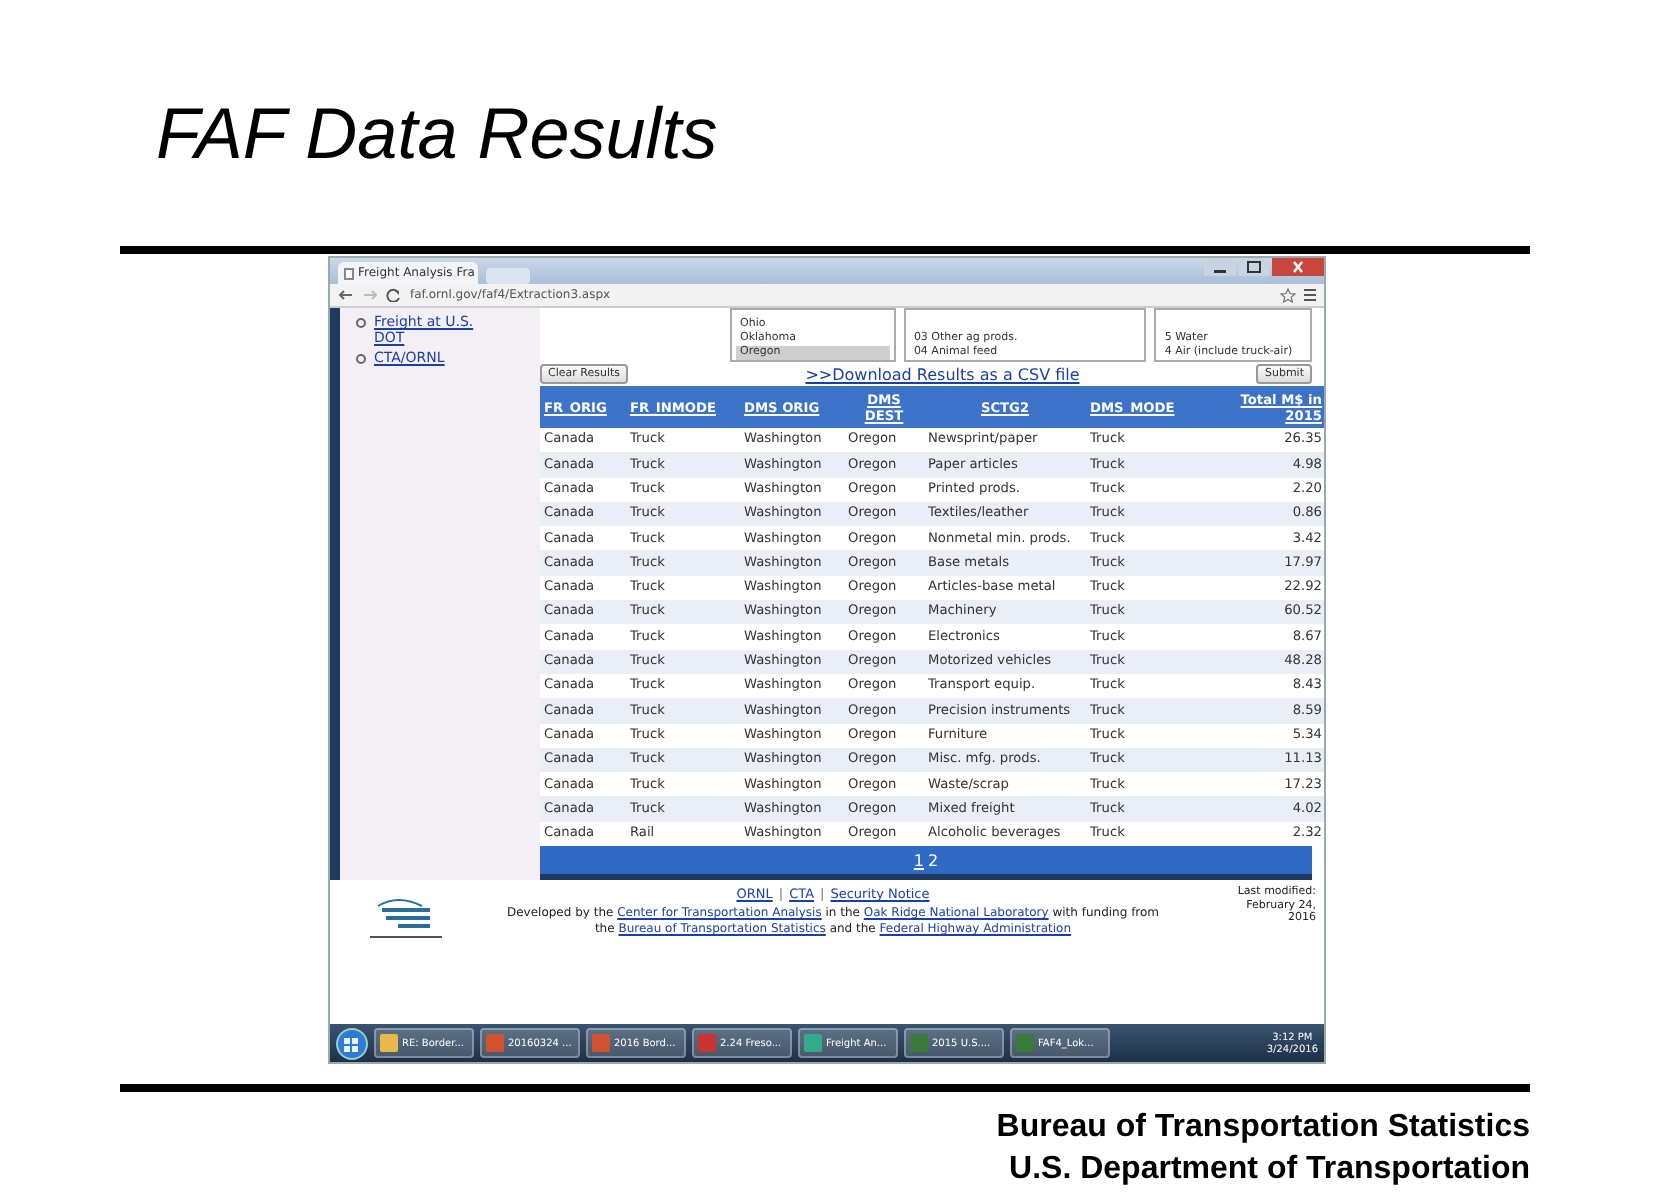 The width and height of the screenshot is (1656, 1196). What do you see at coordinates (1269, 1170) in the screenshot?
I see `footer-text: U.S. Department of Transportation` at bounding box center [1269, 1170].